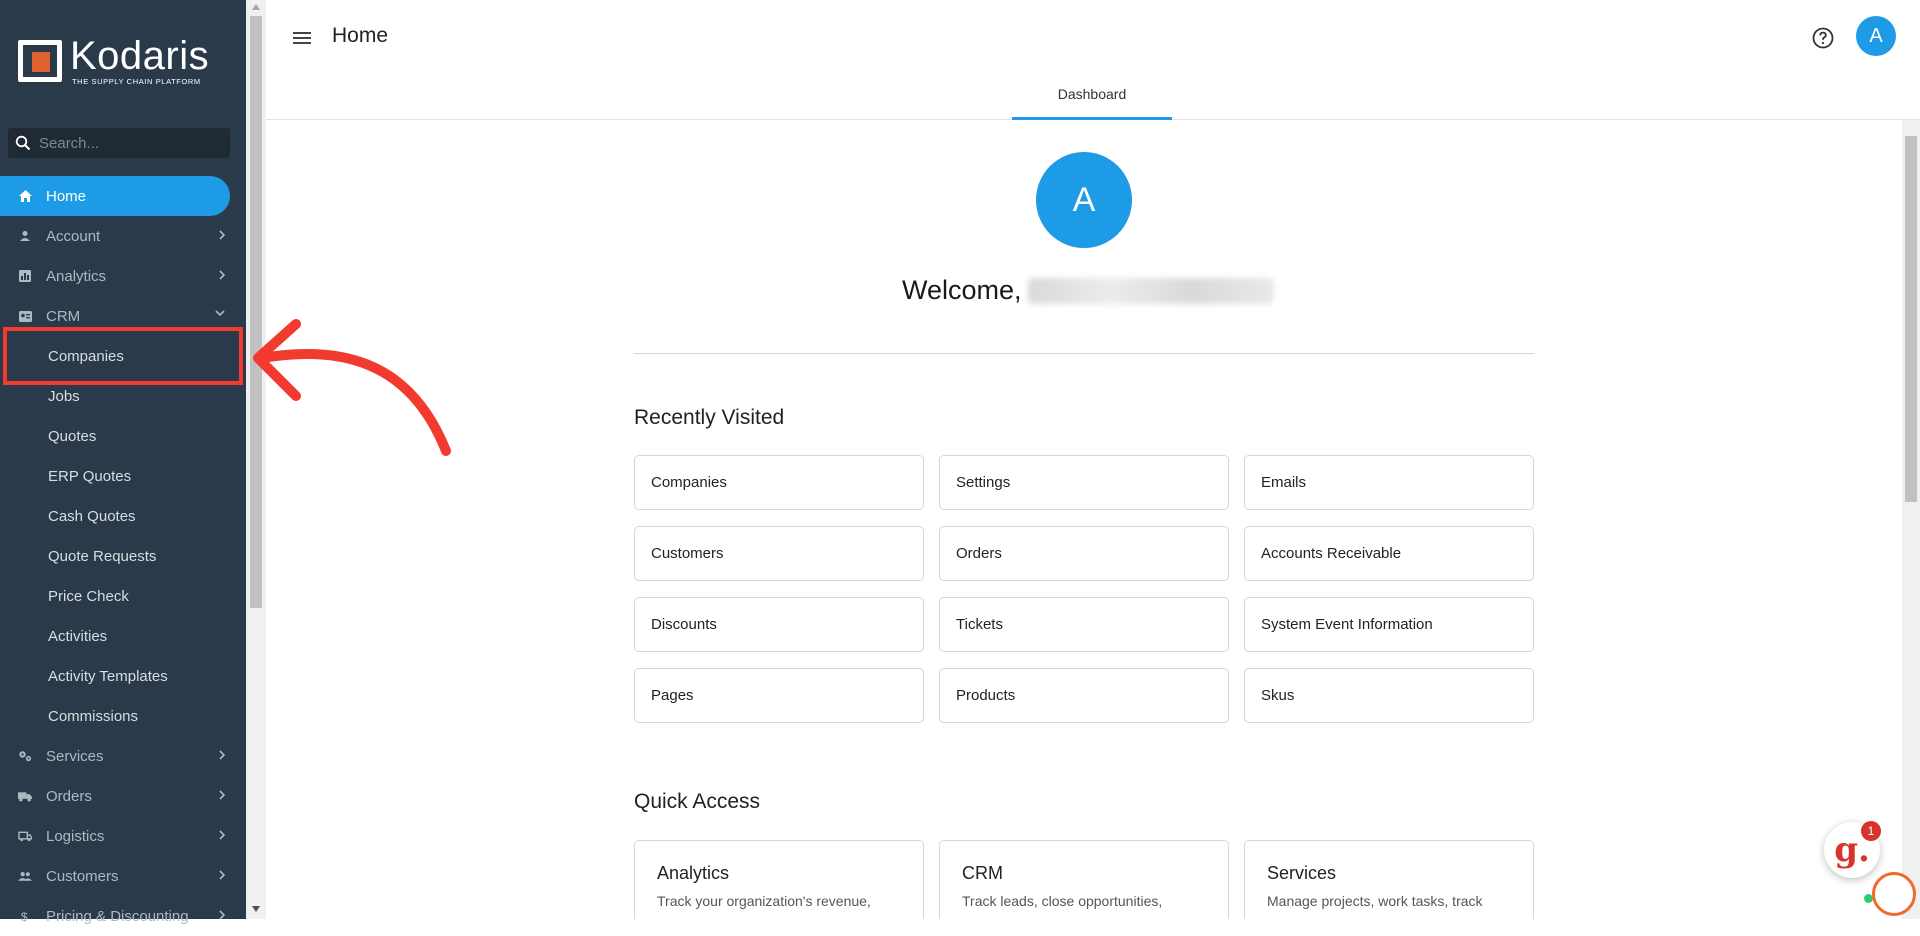 The image size is (1920, 936). What do you see at coordinates (256, 909) in the screenshot?
I see `scroll-down-arrow-icon` at bounding box center [256, 909].